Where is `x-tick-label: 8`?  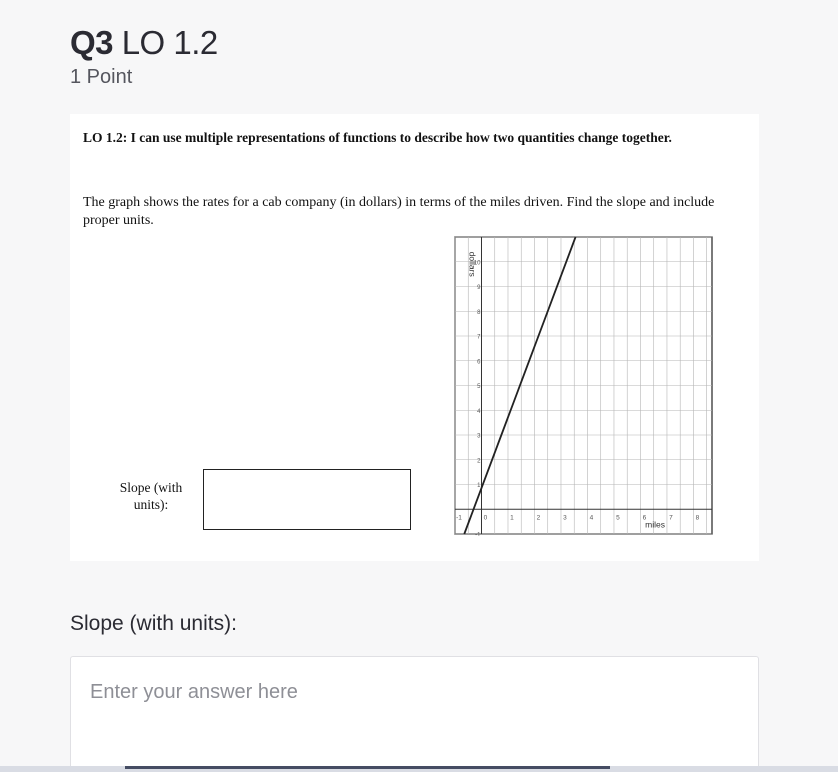 x-tick-label: 8 is located at coordinates (698, 517).